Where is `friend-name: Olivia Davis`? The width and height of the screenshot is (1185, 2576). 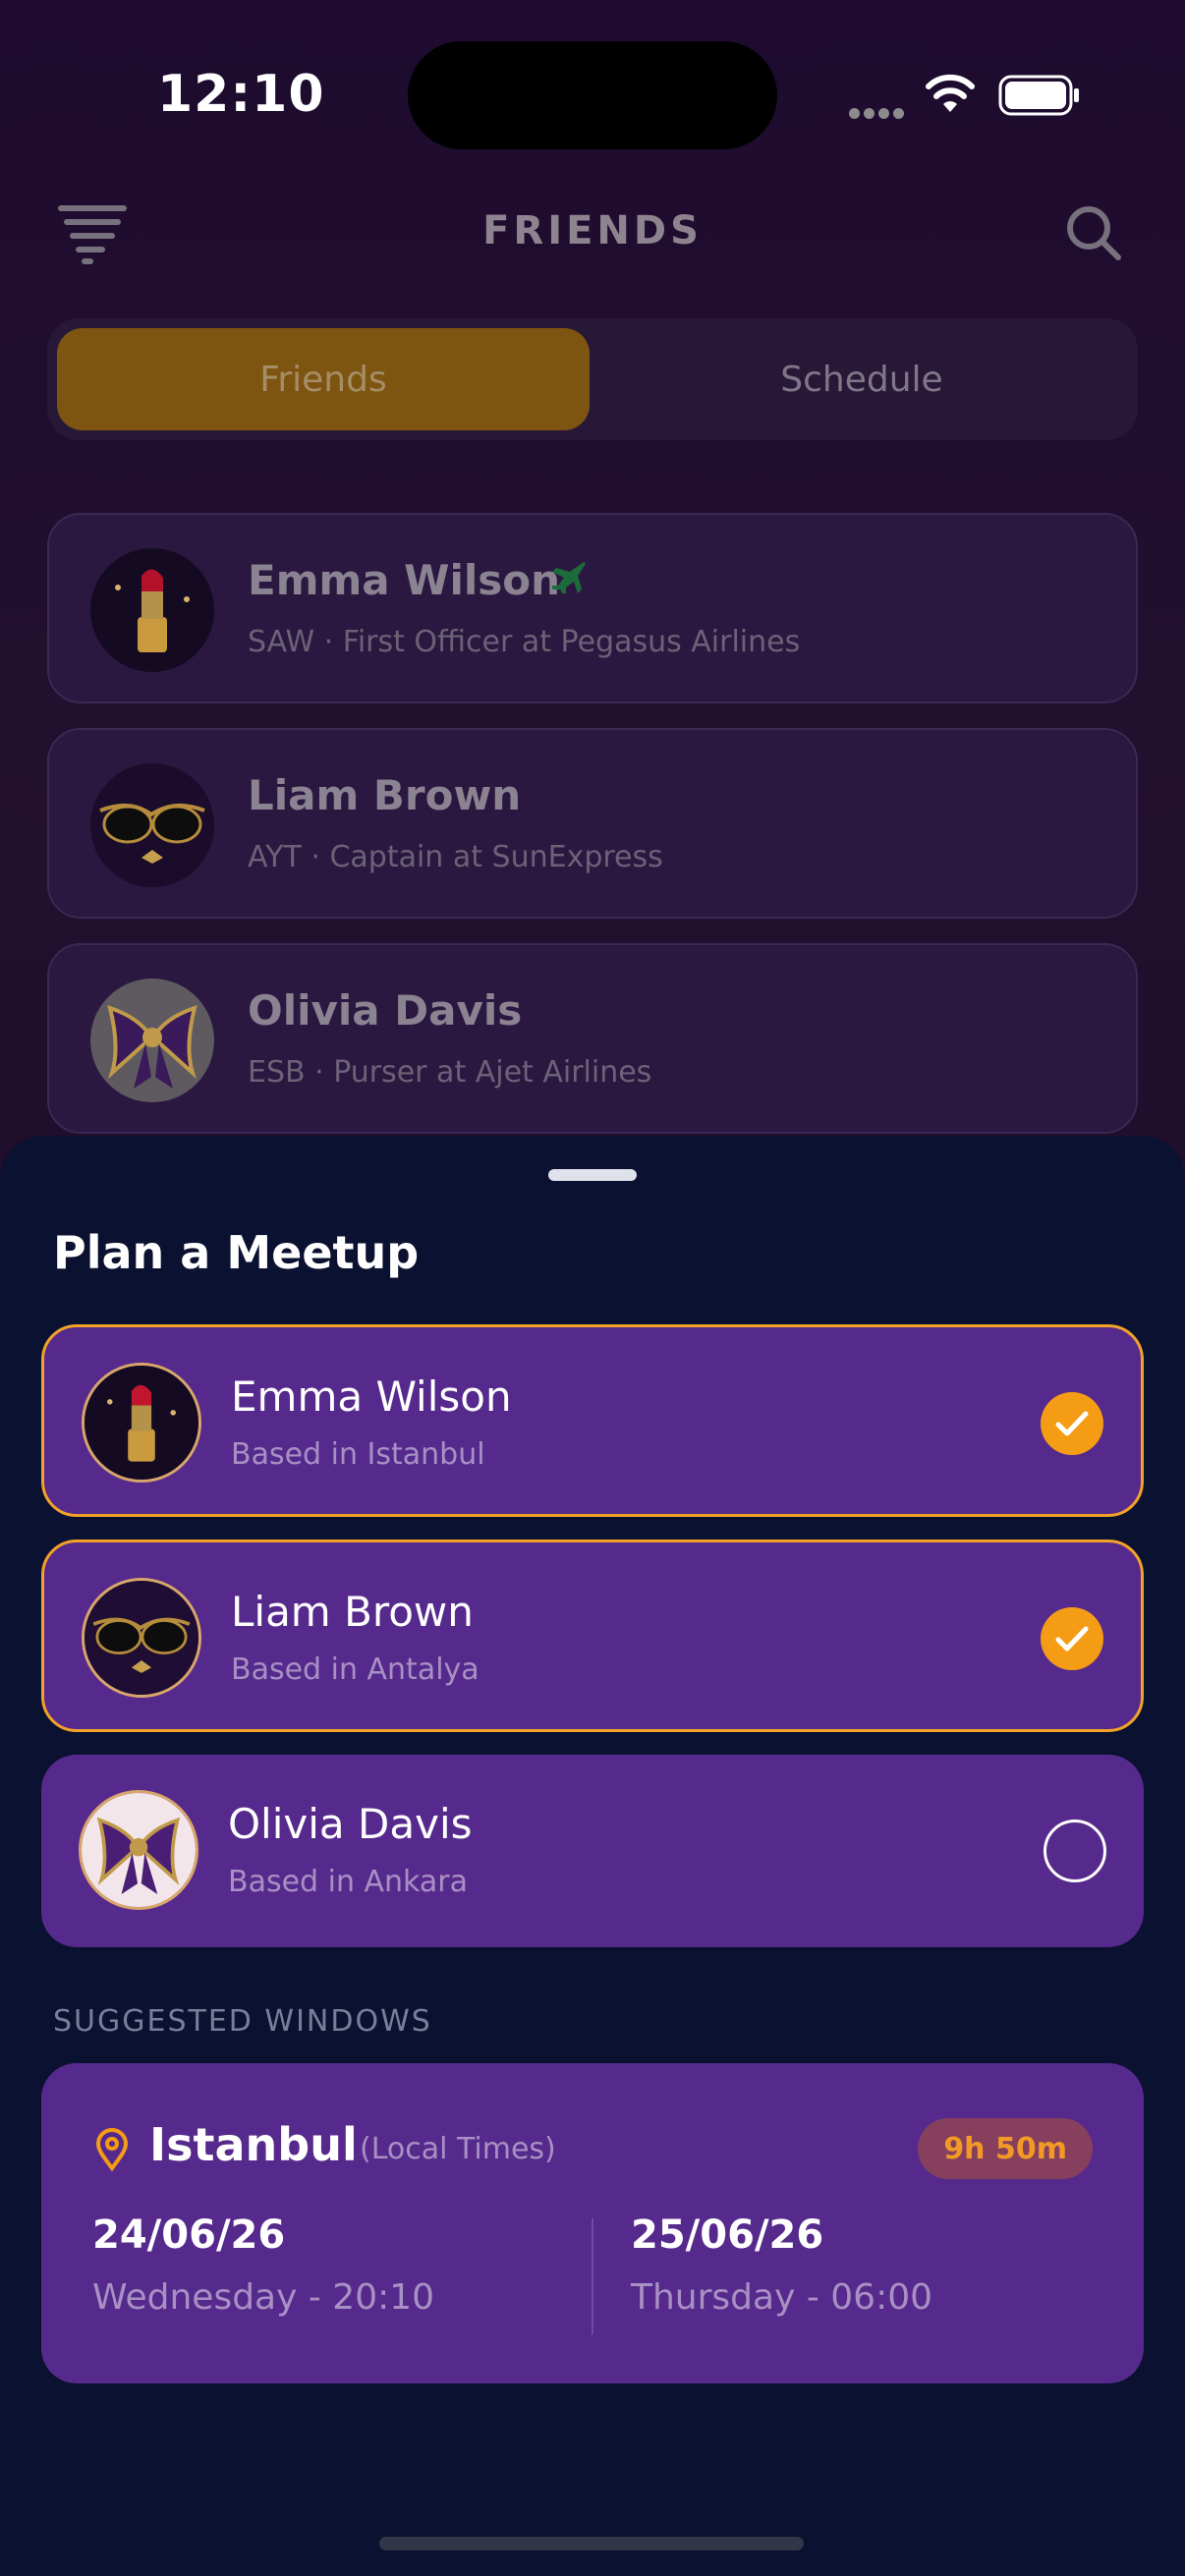
friend-name: Olivia Davis is located at coordinates (385, 1010).